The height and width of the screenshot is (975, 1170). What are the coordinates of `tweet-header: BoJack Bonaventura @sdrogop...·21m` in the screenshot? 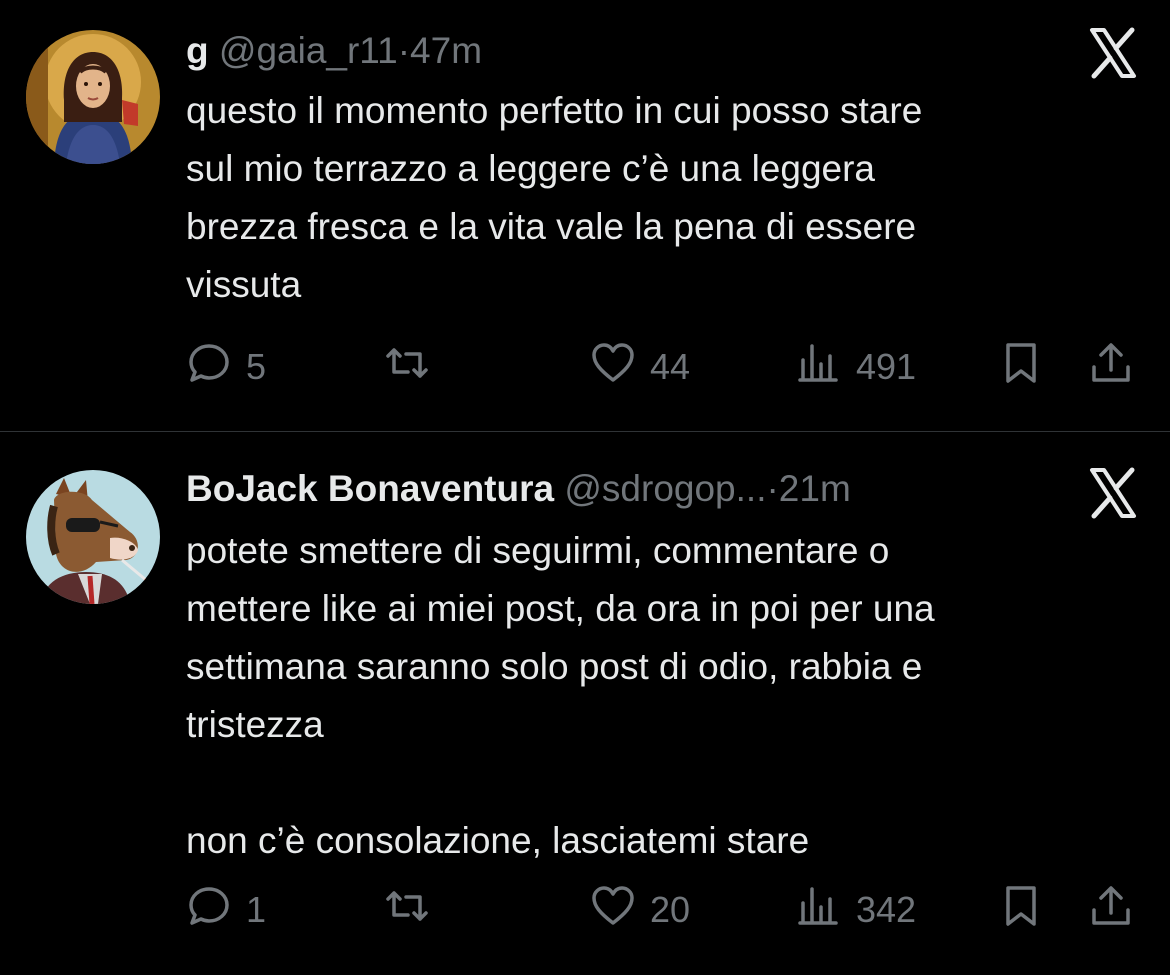 It's located at (618, 493).